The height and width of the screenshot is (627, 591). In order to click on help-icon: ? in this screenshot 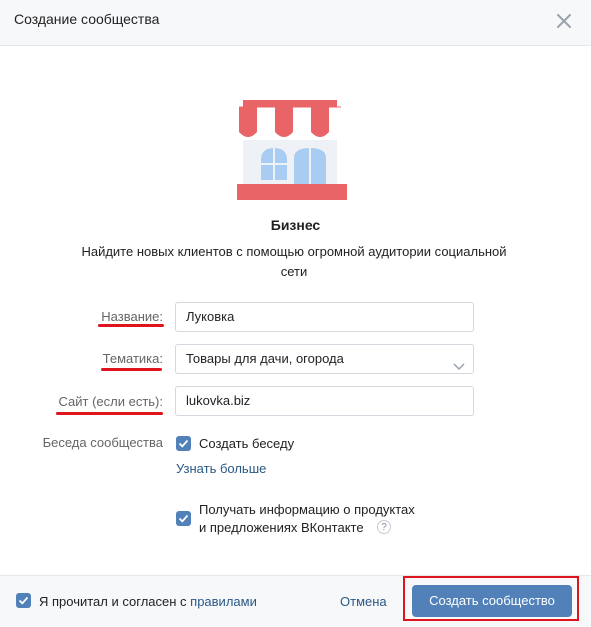, I will do `click(384, 527)`.